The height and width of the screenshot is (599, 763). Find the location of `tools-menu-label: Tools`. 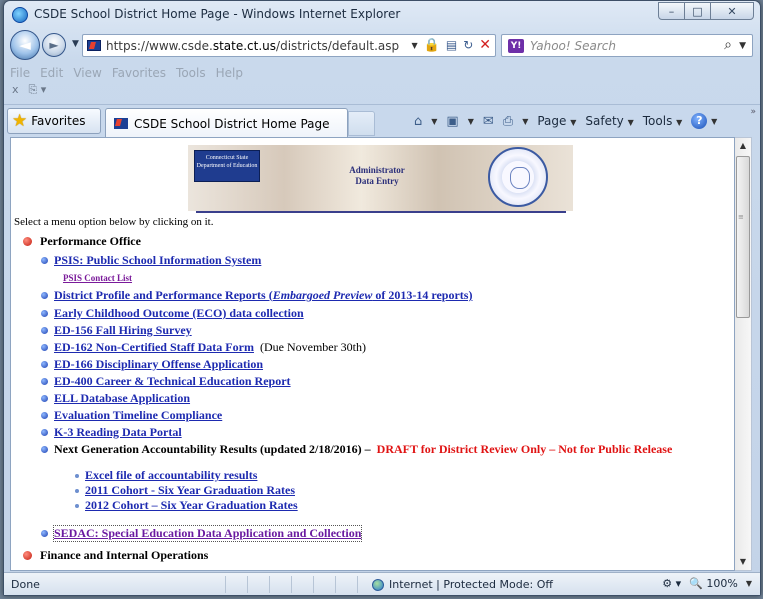

tools-menu-label: Tools is located at coordinates (657, 121).